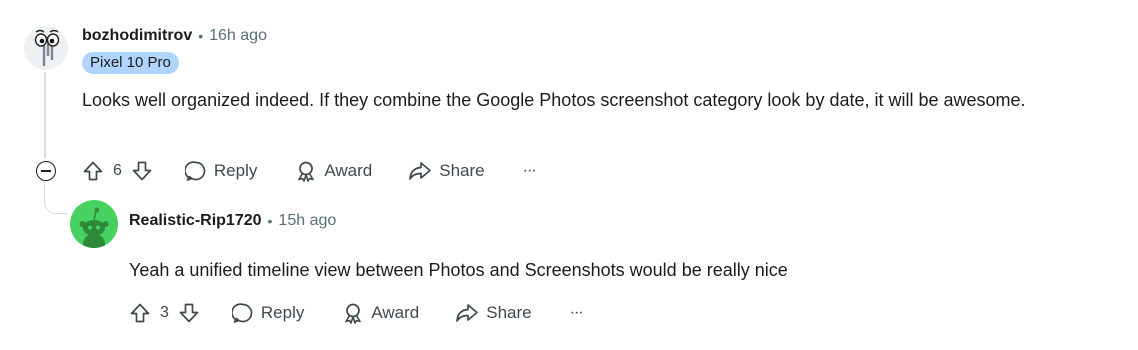 This screenshot has height=350, width=1138. I want to click on comment-meta: Realistic-Rip1720 • 15h ago, so click(232, 221).